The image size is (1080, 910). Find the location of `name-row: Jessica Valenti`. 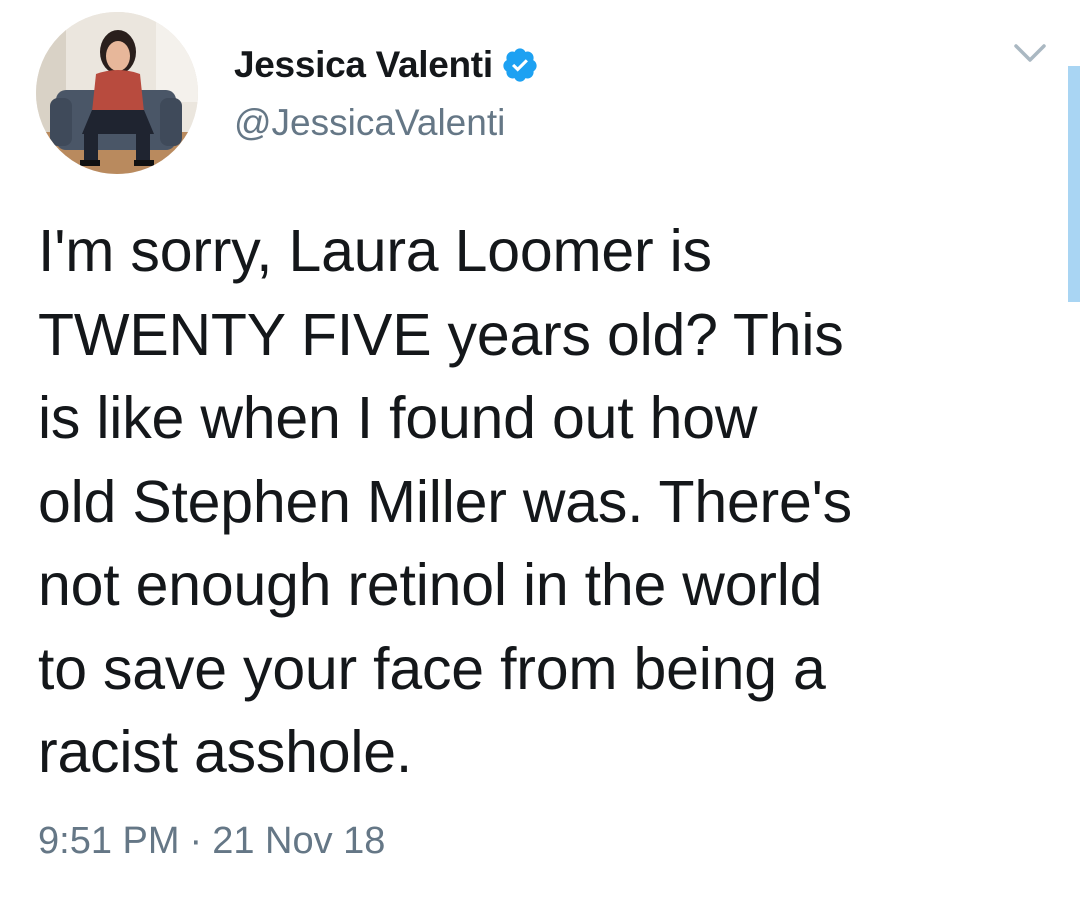

name-row: Jessica Valenti is located at coordinates (386, 65).